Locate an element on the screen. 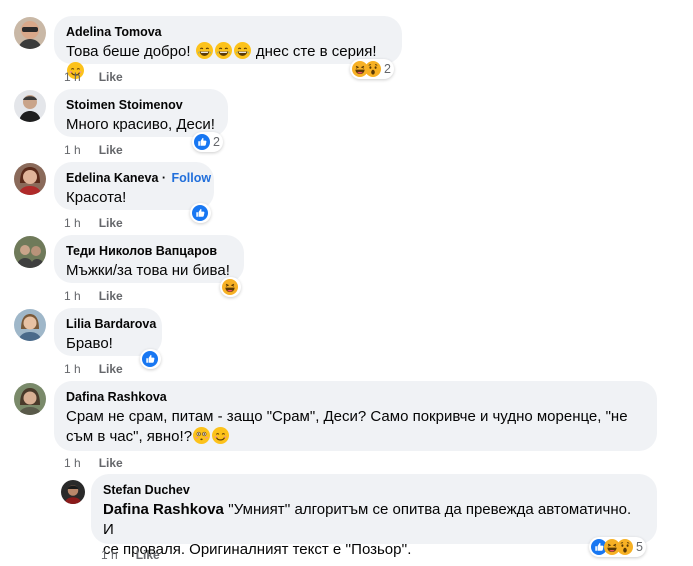 This screenshot has height=566, width=693. comment-author: Теди Николов Вапцаров is located at coordinates (149, 251).